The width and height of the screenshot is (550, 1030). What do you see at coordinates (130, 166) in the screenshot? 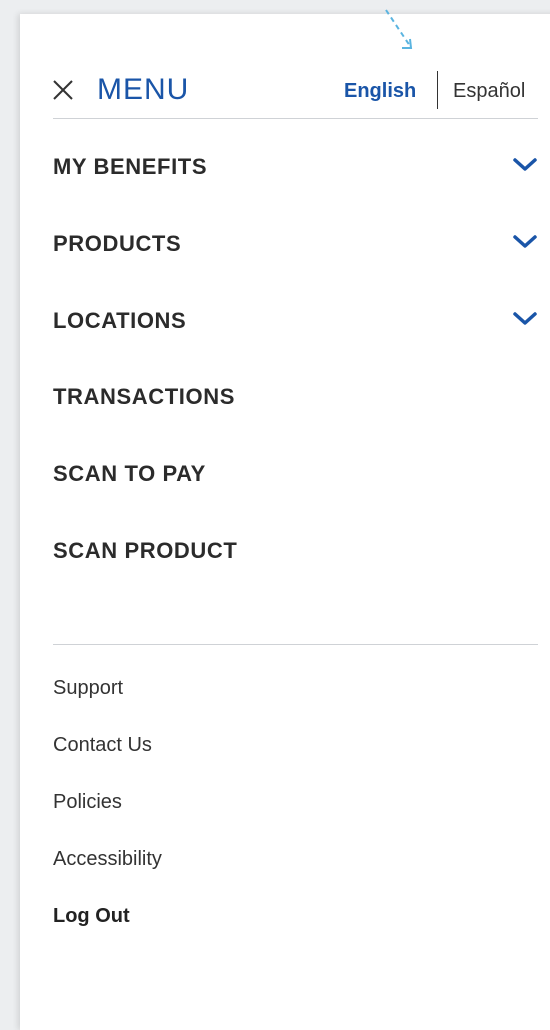
I see `nav-item-label: MY BENEFITS` at bounding box center [130, 166].